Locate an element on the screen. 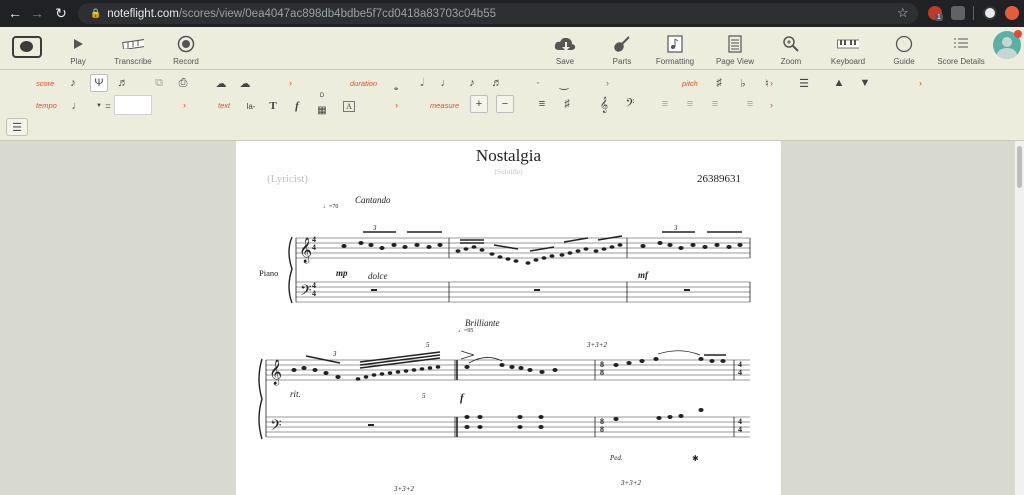  dynamic-mf: mf is located at coordinates (643, 275).